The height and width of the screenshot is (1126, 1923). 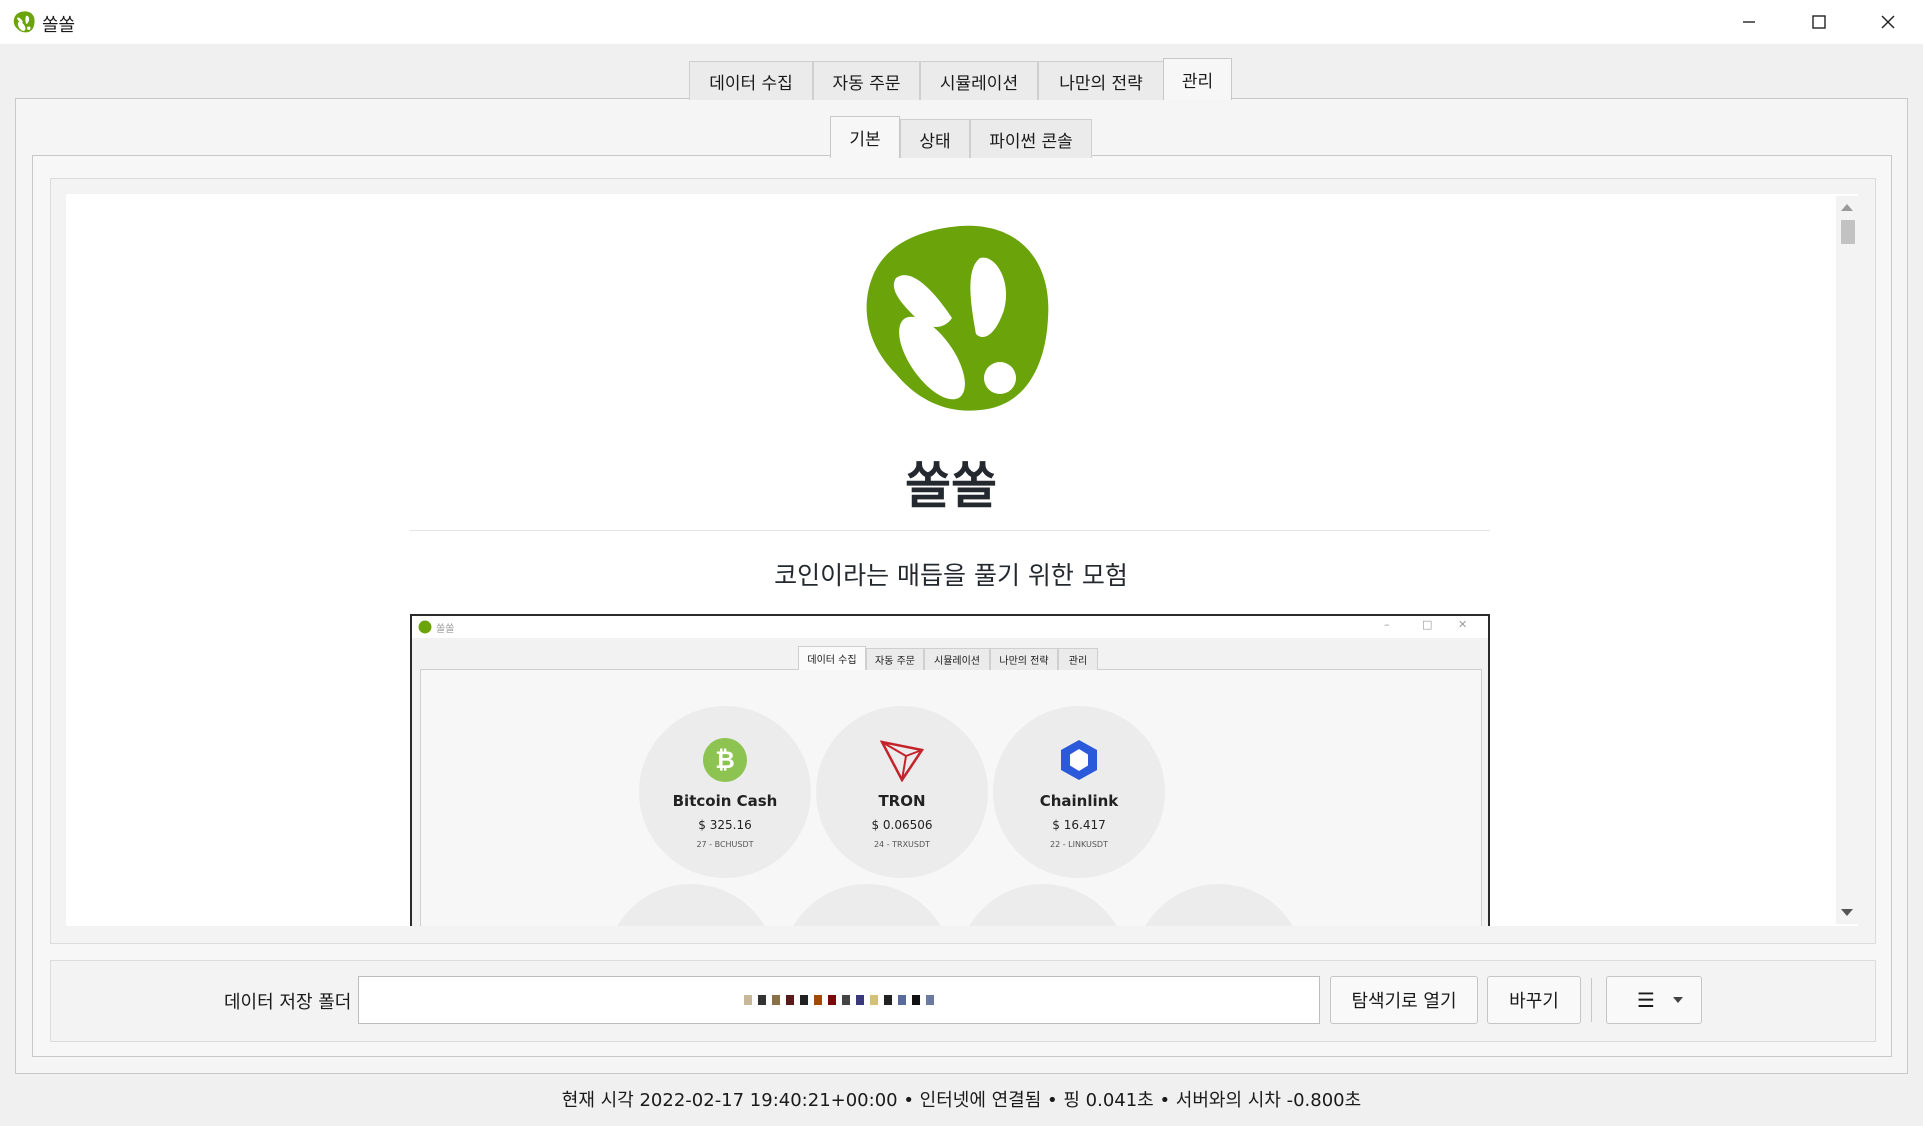 What do you see at coordinates (1534, 1000) in the screenshot?
I see `change-folder-button: 바꾸기` at bounding box center [1534, 1000].